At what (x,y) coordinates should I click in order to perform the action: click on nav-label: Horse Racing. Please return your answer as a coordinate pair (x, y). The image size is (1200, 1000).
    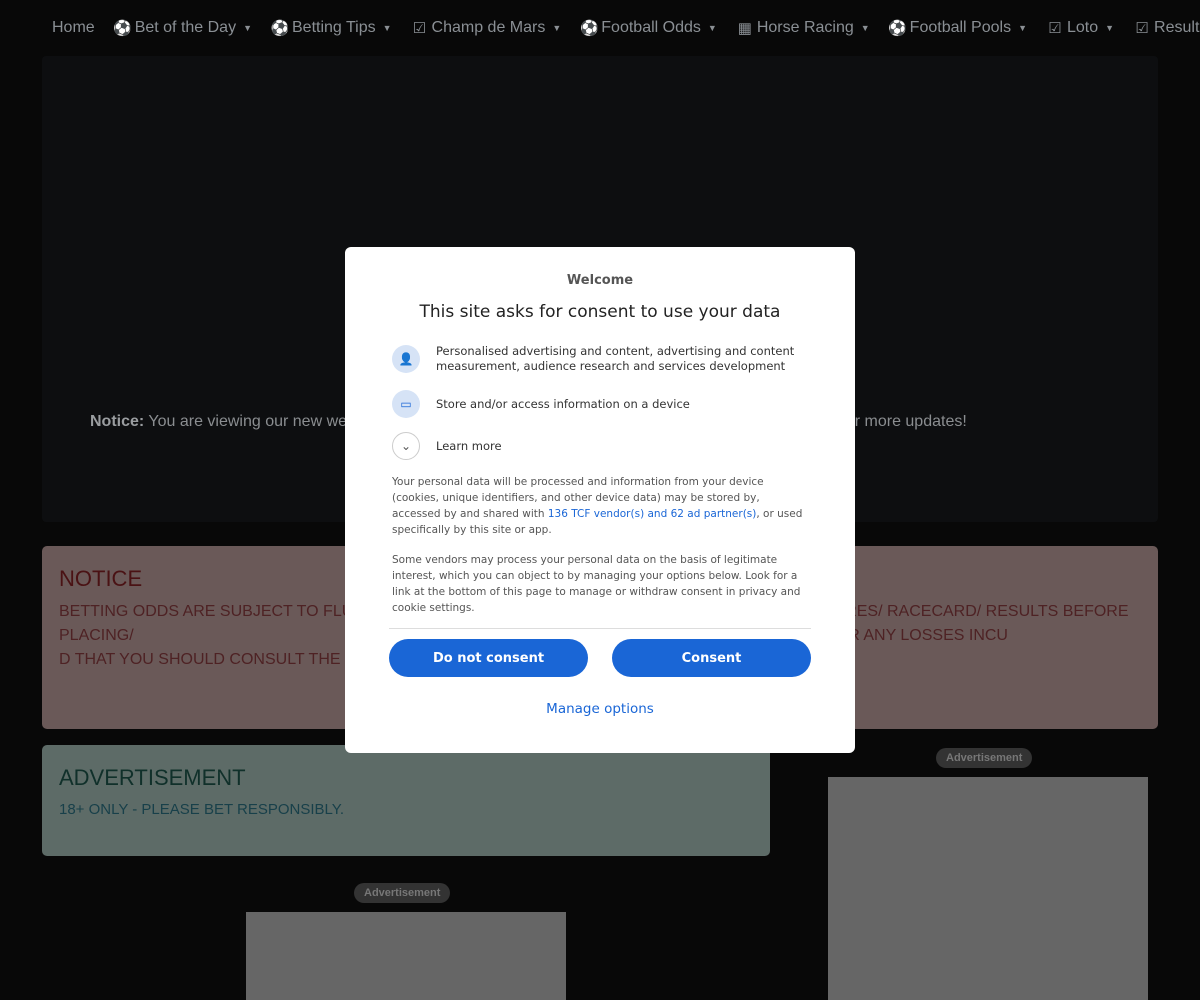
    Looking at the image, I should click on (805, 27).